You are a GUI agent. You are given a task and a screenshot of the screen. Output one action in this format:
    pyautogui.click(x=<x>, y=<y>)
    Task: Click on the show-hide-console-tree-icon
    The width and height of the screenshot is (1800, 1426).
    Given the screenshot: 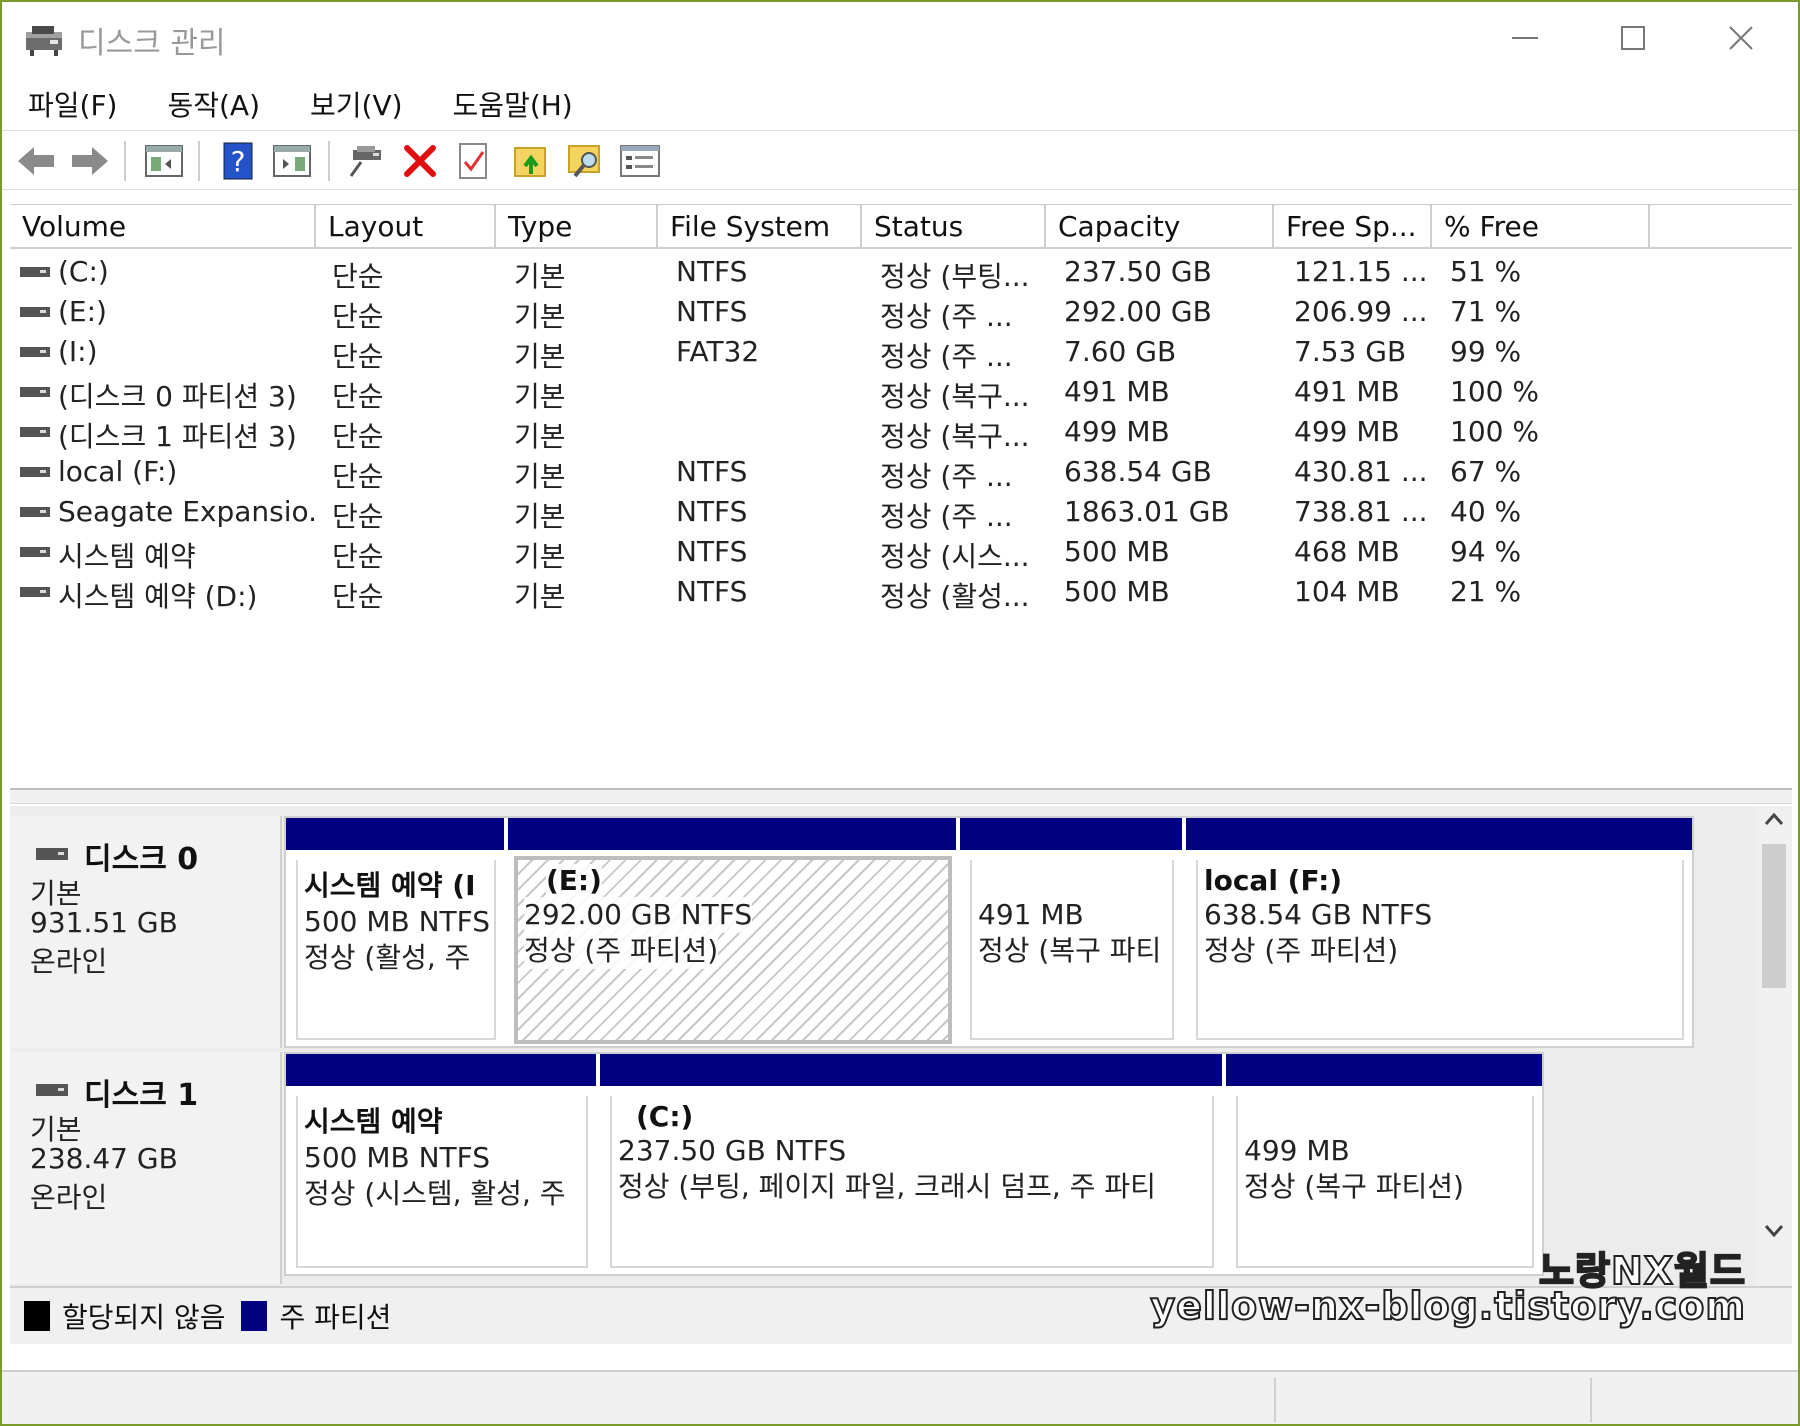 What is the action you would take?
    pyautogui.click(x=164, y=161)
    